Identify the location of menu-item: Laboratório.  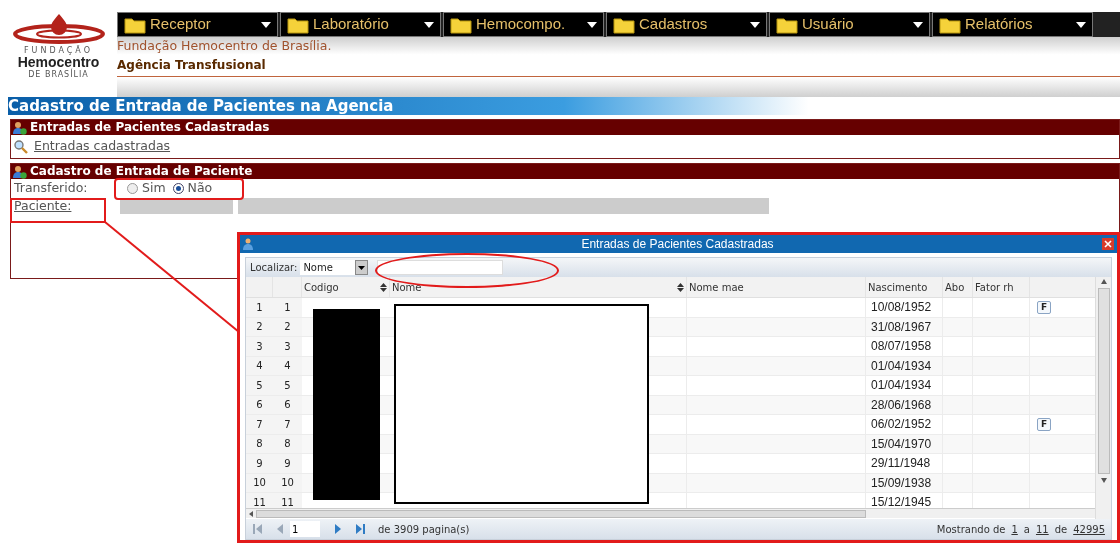
(360, 24).